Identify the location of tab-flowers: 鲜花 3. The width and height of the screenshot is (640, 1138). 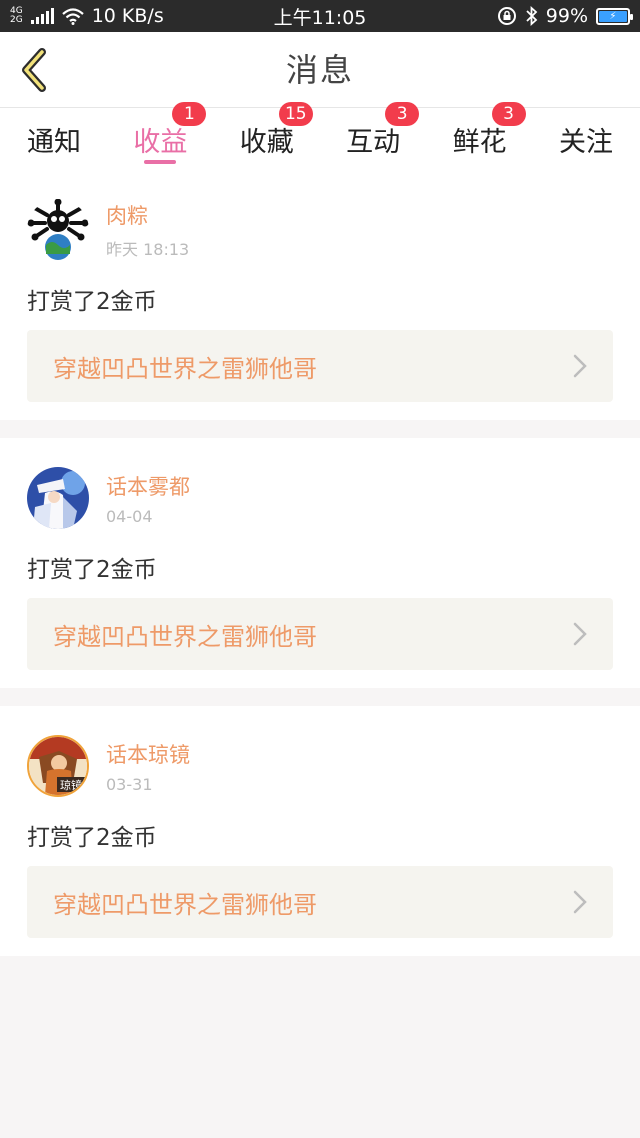
(484, 136).